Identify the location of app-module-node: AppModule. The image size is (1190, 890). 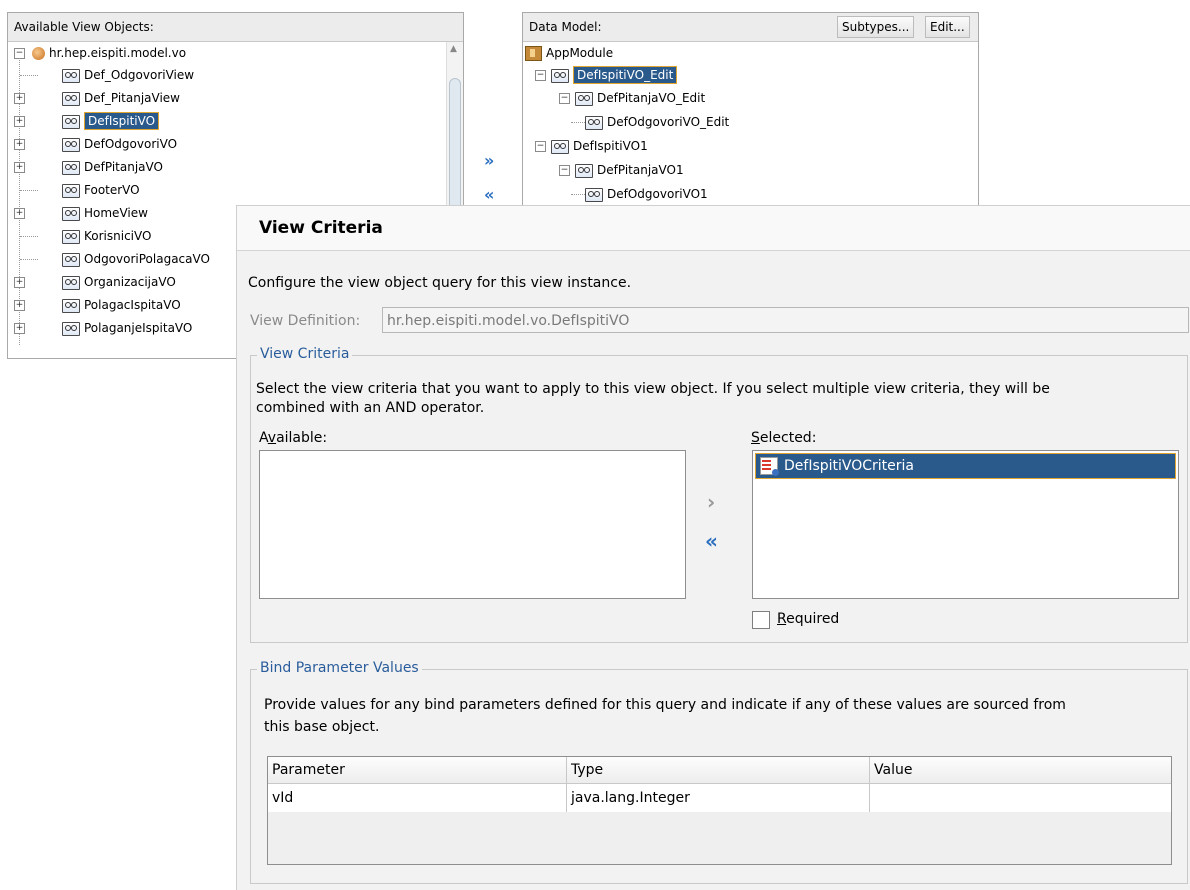
(569, 53).